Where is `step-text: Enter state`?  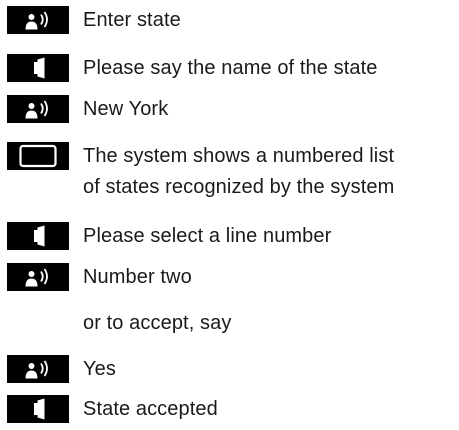 step-text: Enter state is located at coordinates (132, 20).